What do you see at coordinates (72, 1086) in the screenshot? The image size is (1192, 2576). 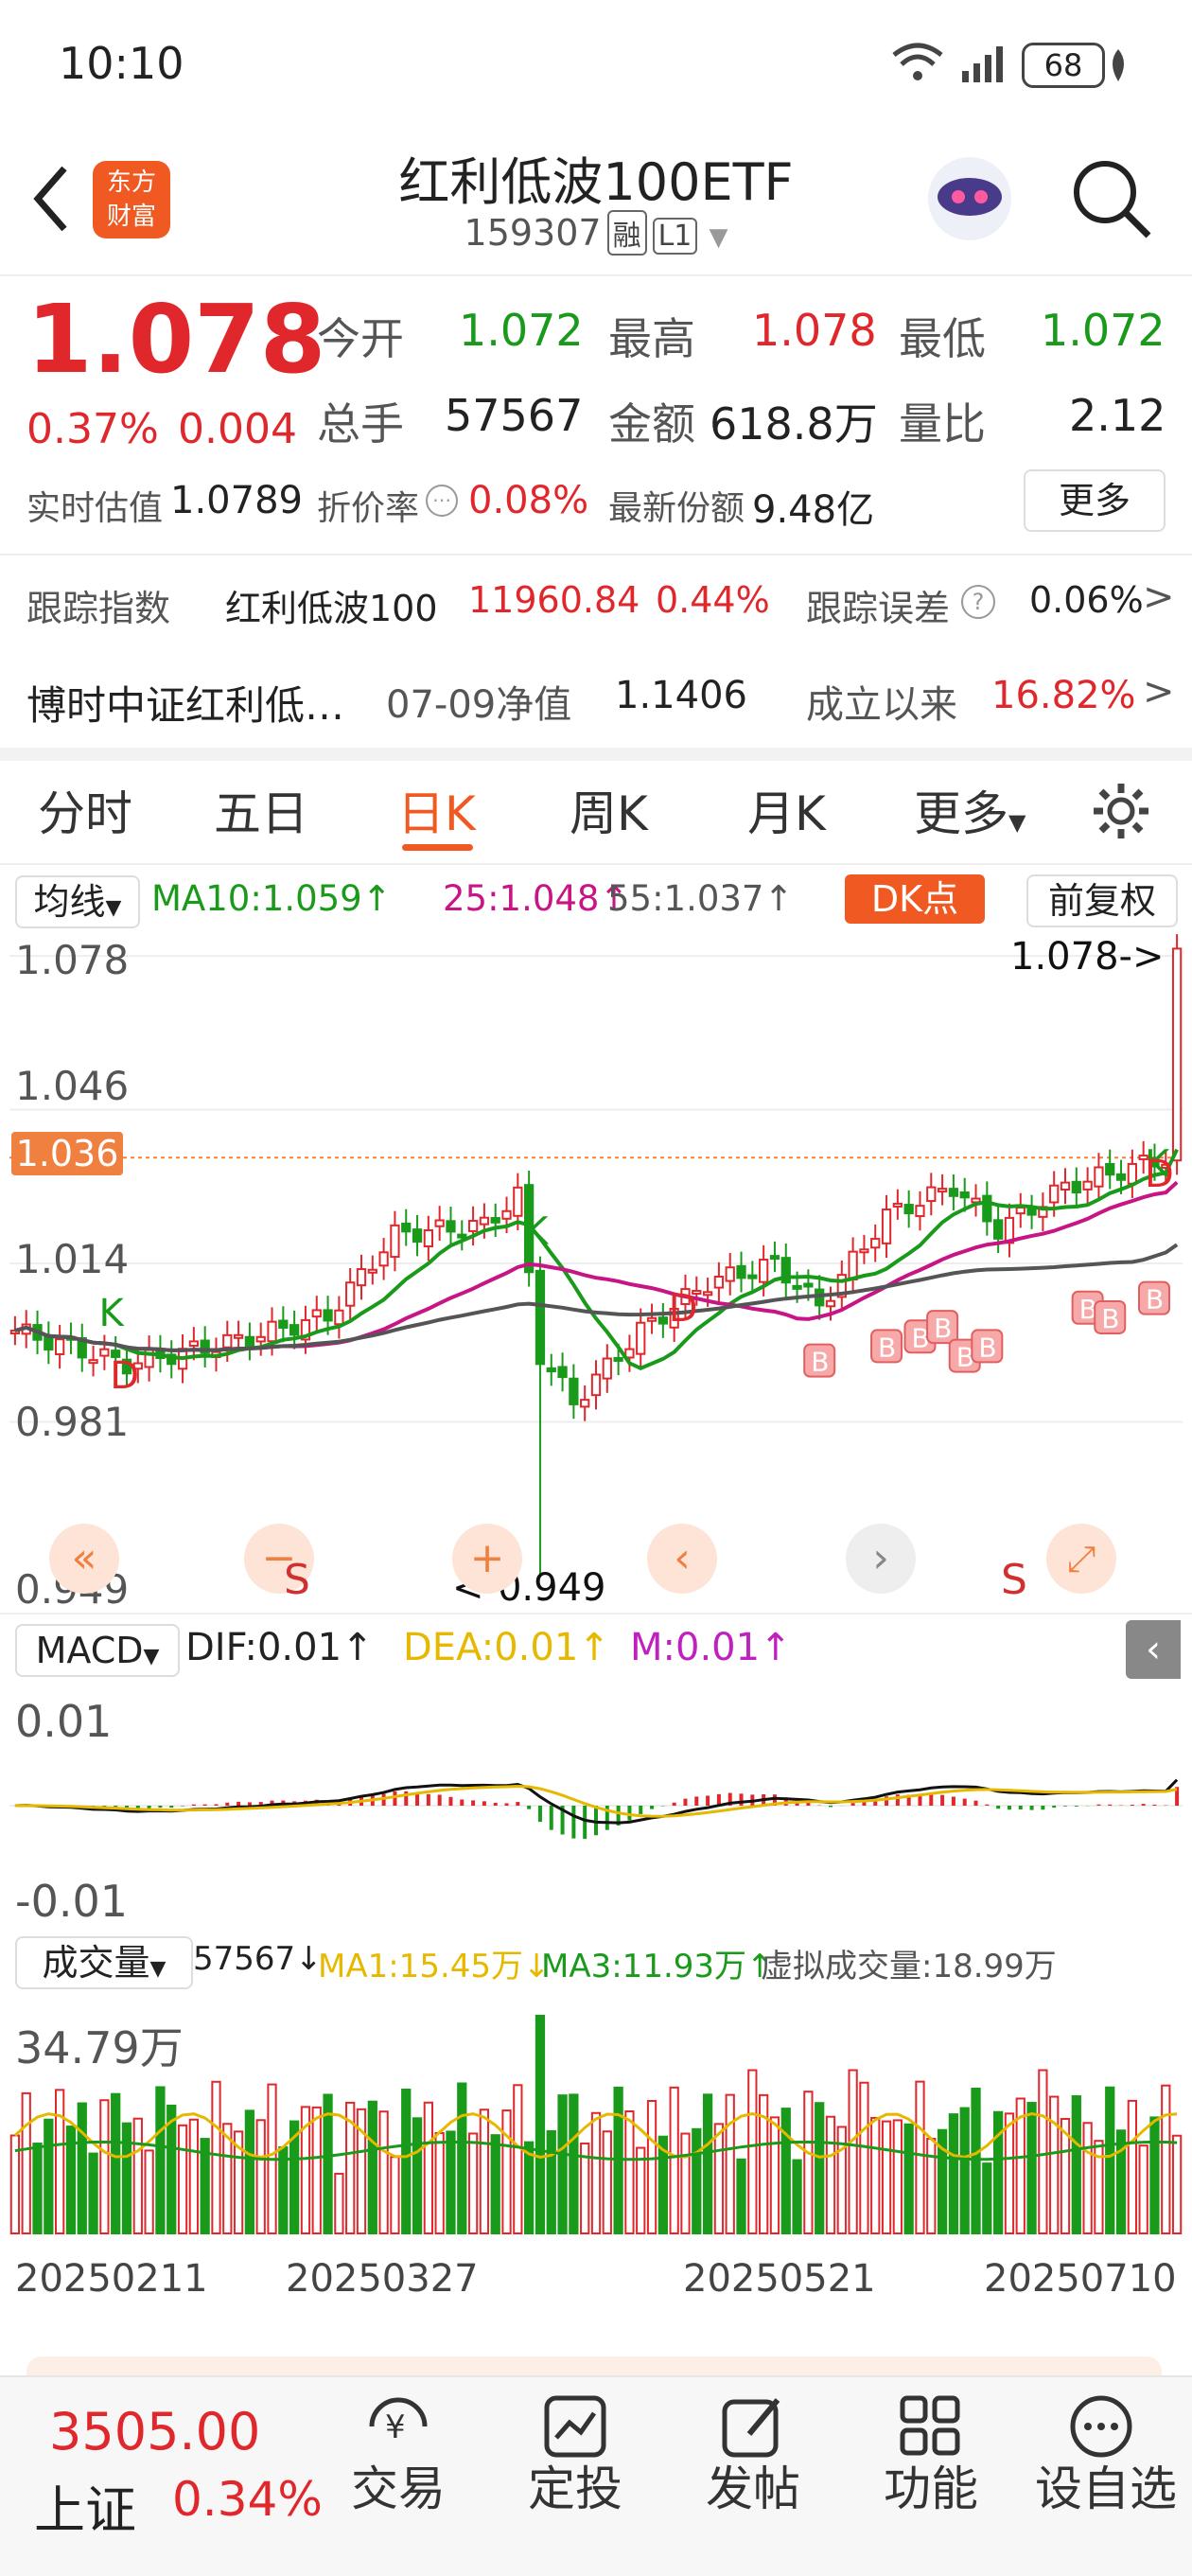 I see `y-label-2: 1.046` at bounding box center [72, 1086].